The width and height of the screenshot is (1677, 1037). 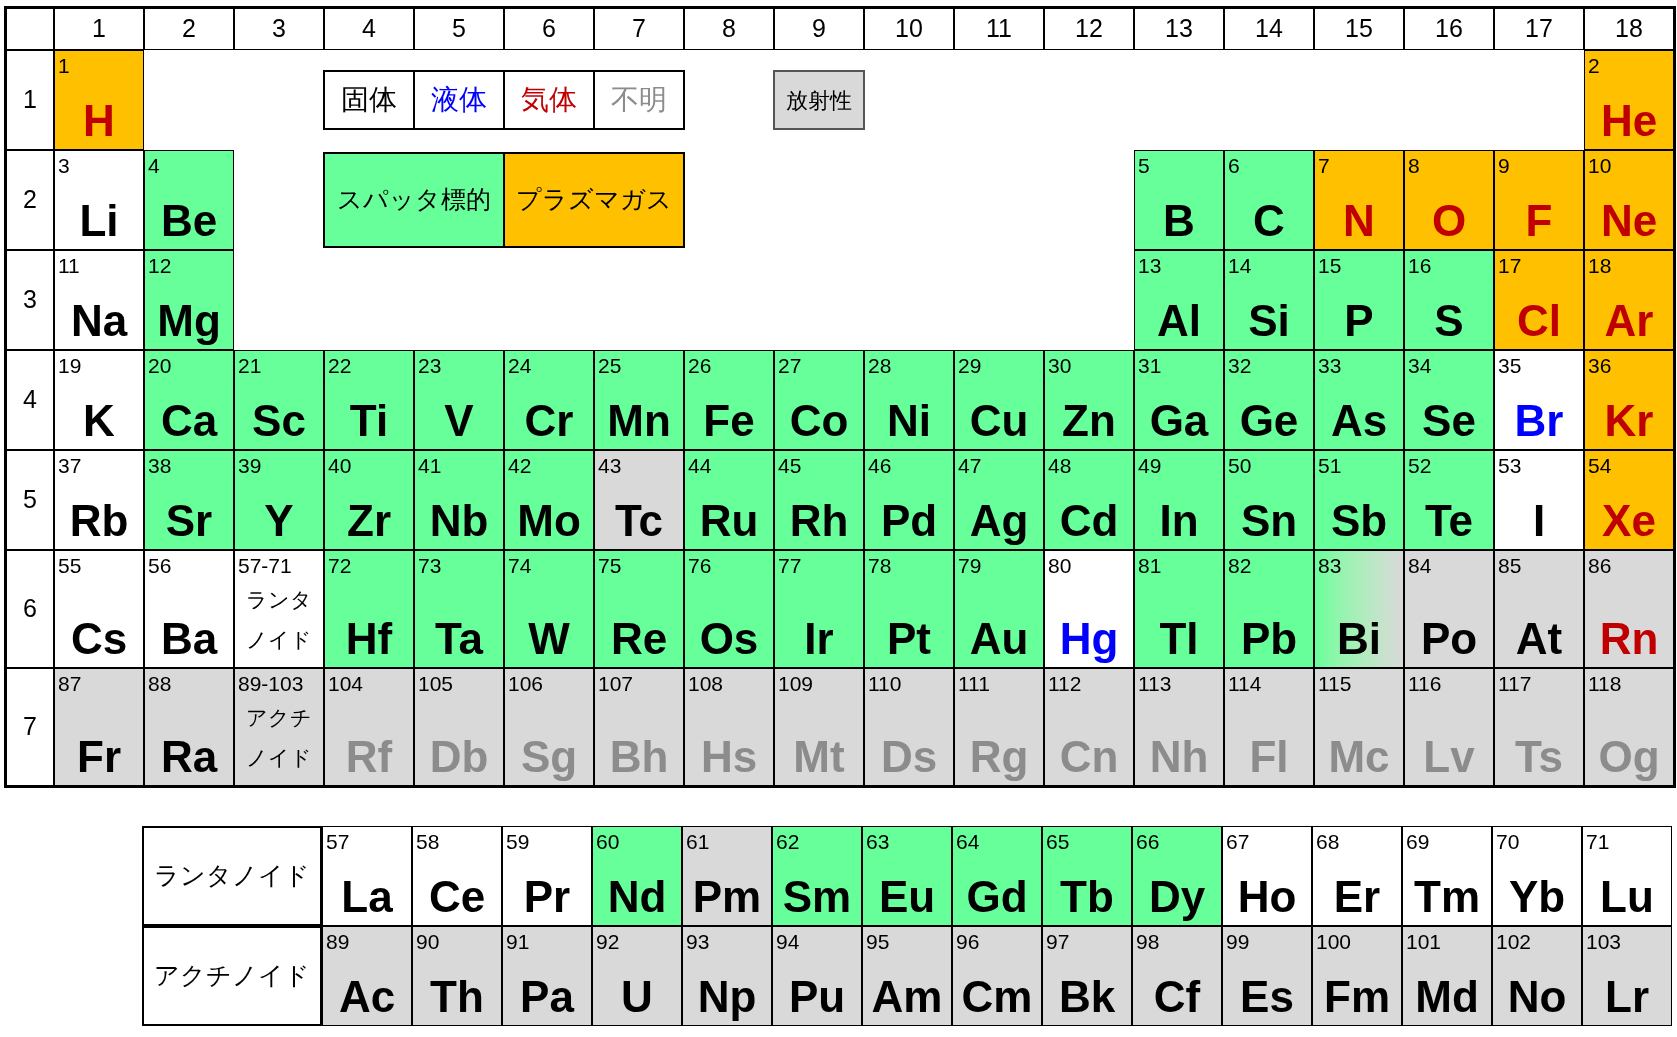 I want to click on element-symbol: In, so click(x=1179, y=521).